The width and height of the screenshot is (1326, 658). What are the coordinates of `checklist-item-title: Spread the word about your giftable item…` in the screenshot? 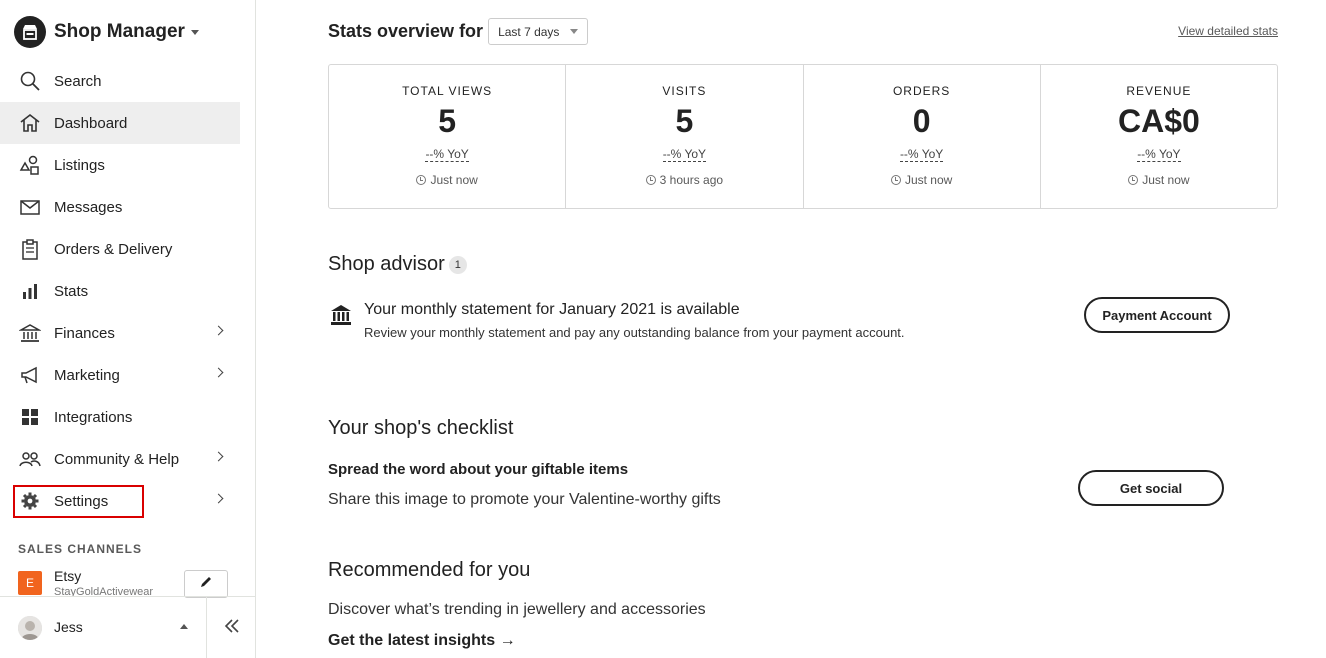 It's located at (478, 469).